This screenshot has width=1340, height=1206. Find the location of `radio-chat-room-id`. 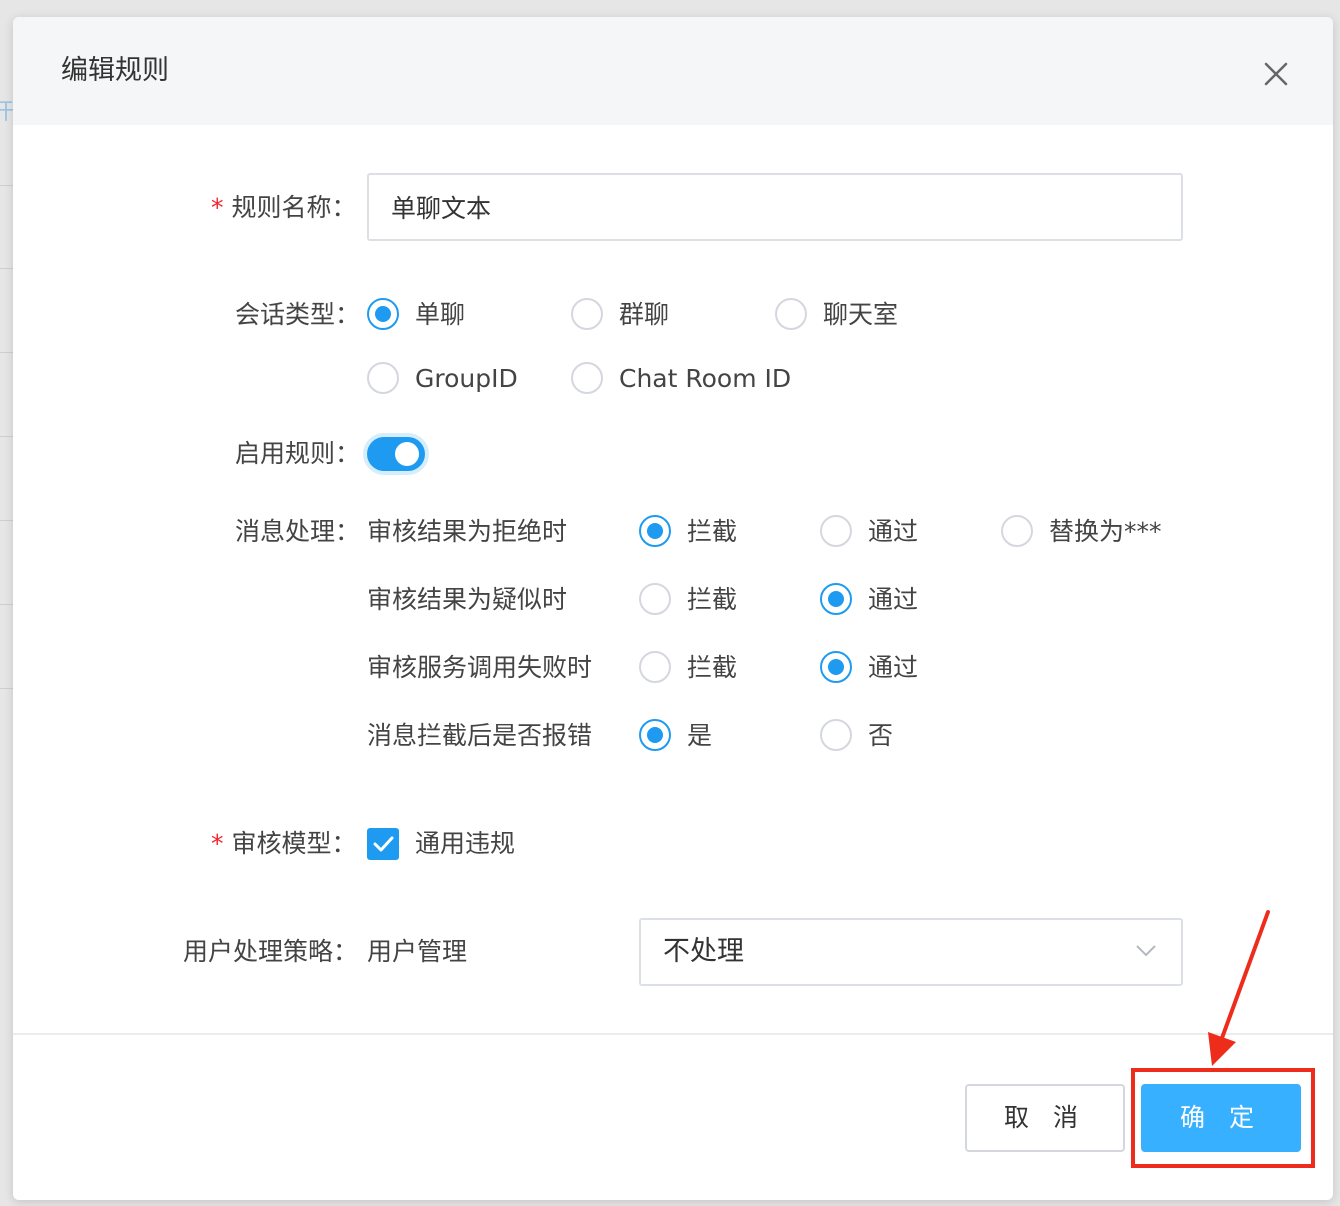

radio-chat-room-id is located at coordinates (587, 378).